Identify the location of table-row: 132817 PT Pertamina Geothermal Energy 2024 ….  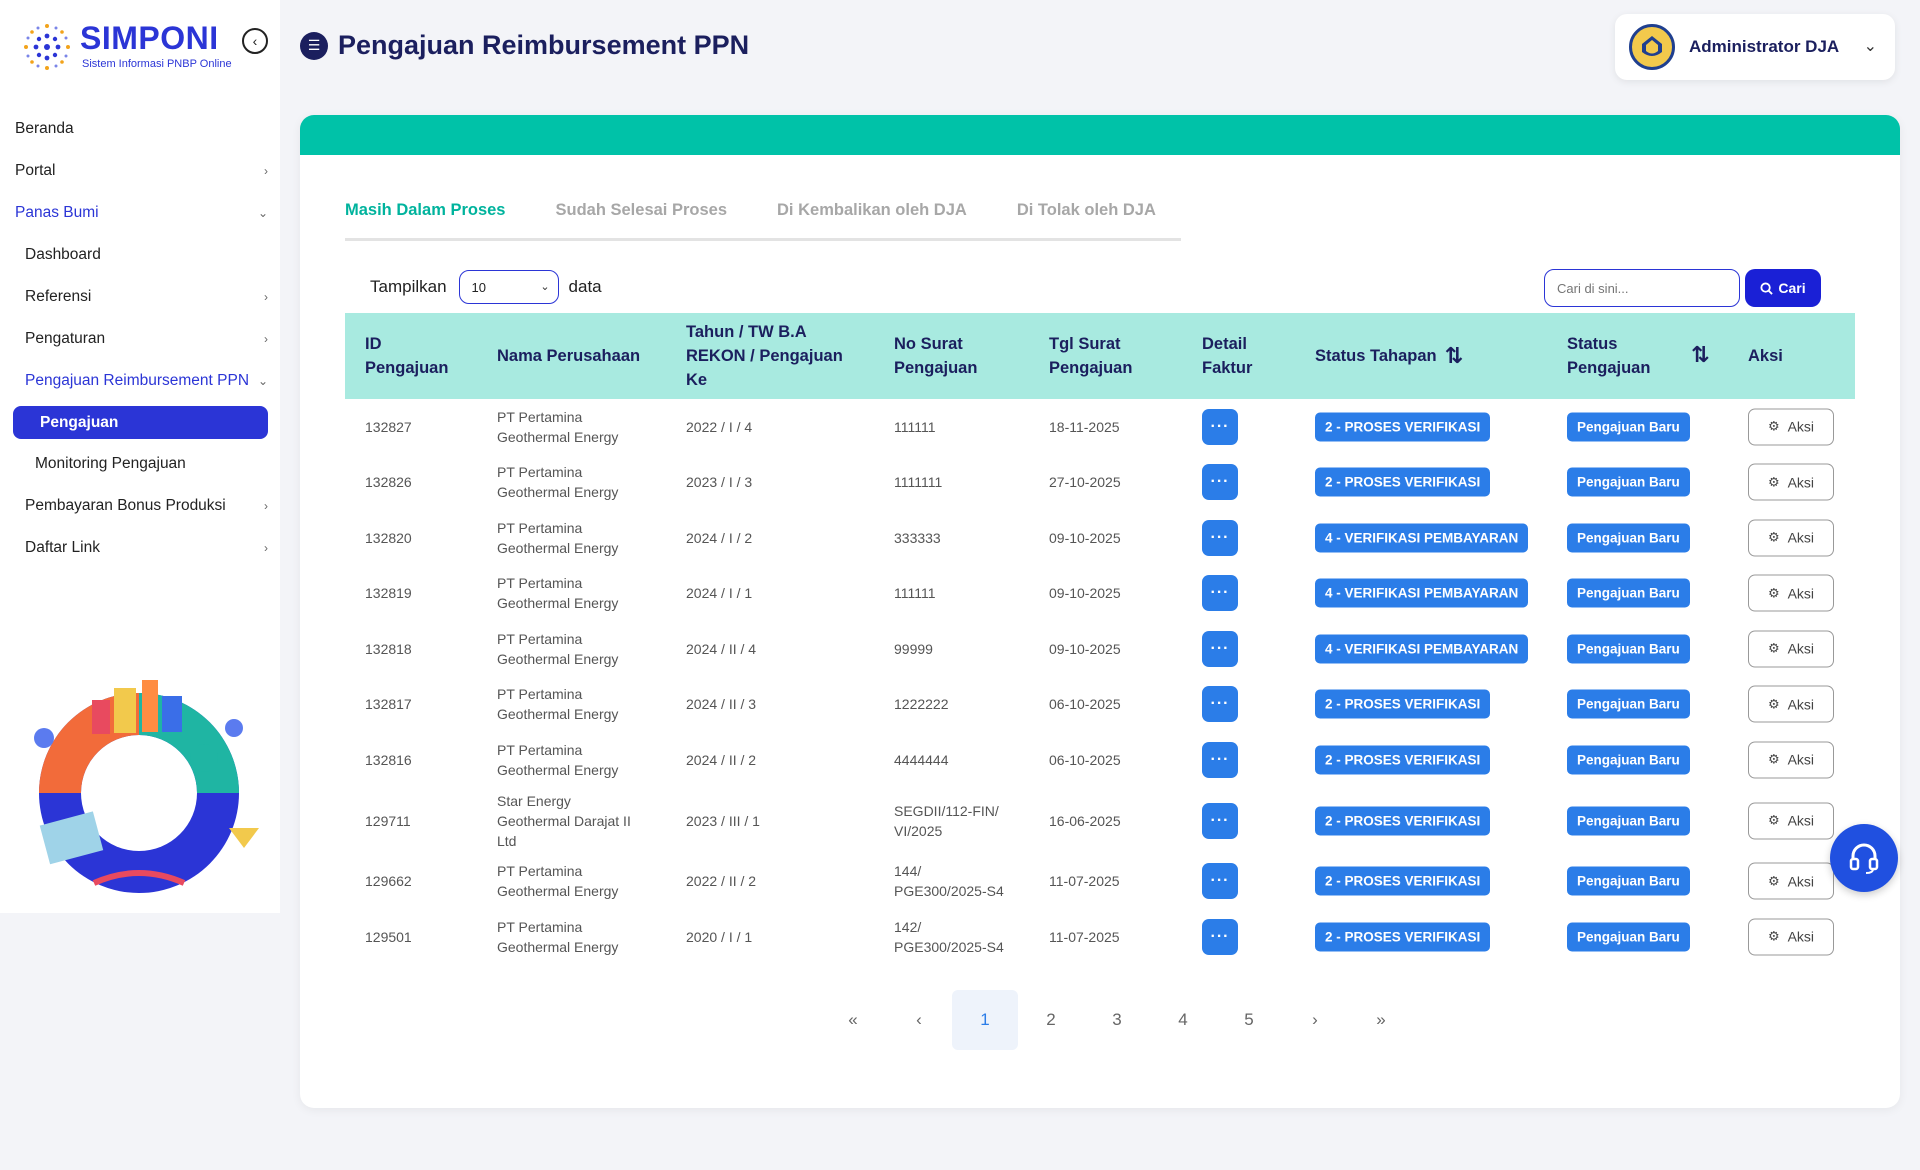
(1100, 705).